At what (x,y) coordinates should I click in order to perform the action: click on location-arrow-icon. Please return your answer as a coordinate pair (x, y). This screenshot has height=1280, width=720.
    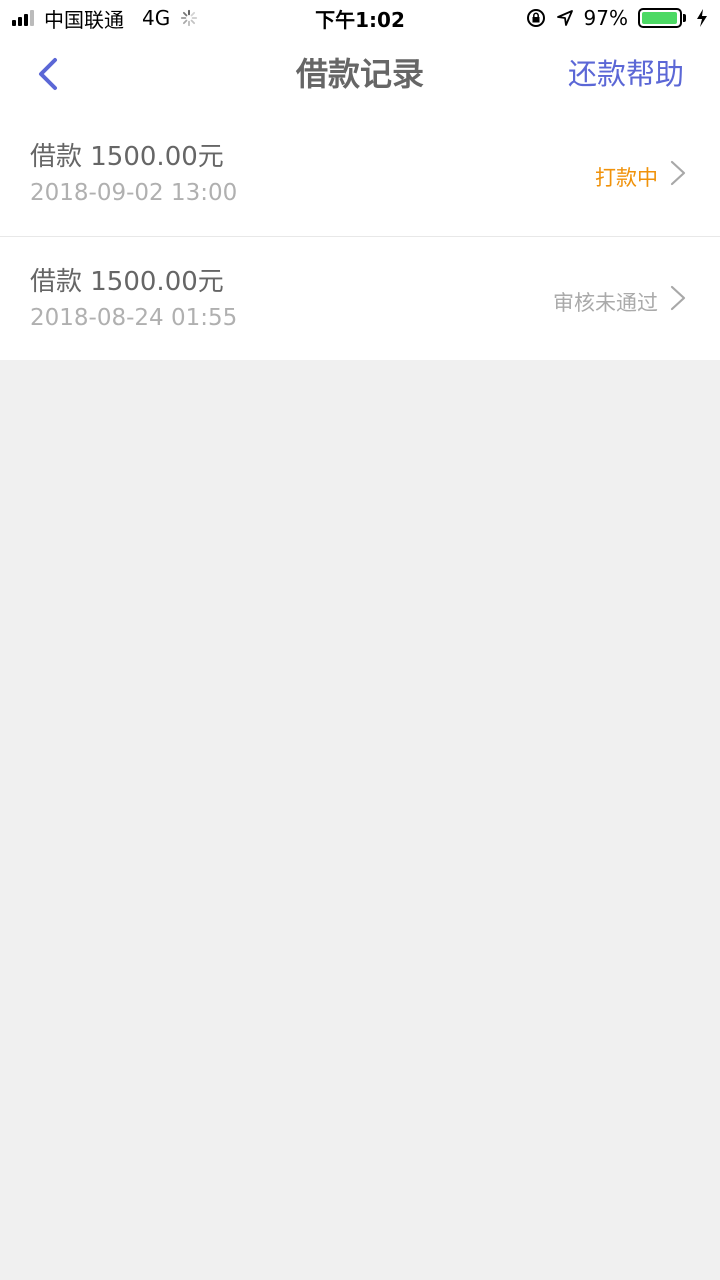
    Looking at the image, I should click on (564, 18).